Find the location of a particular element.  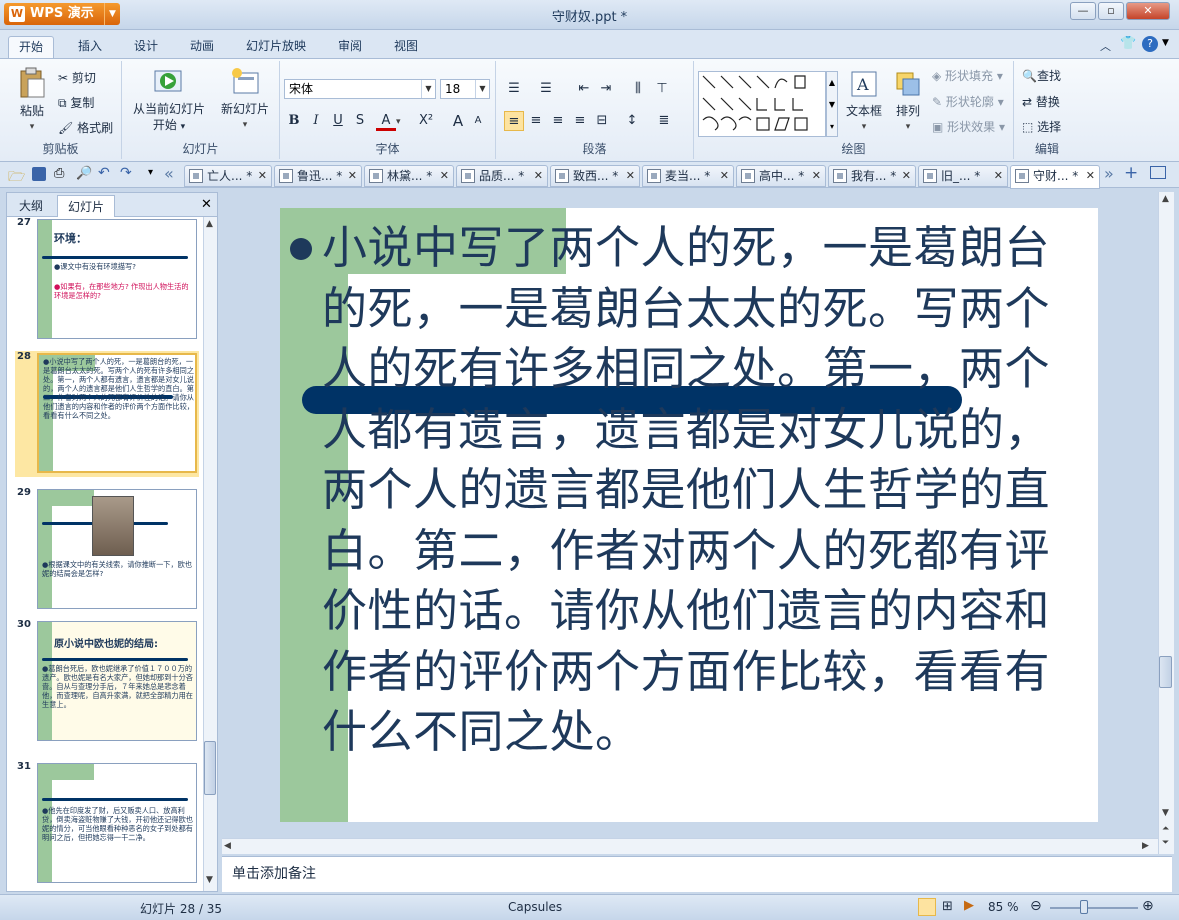

slideshow-view-icon: ▶ is located at coordinates (969, 905).